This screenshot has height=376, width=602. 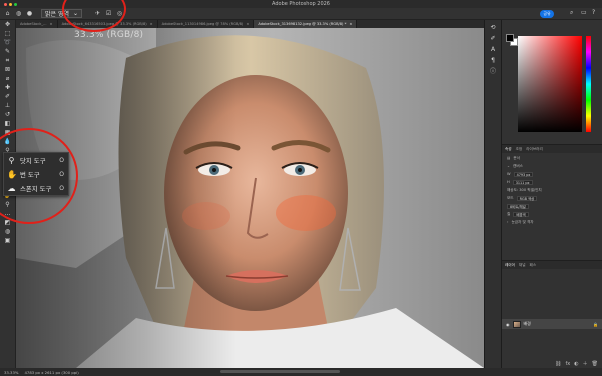 What do you see at coordinates (552, 214) in the screenshot?
I see `fill-row: 칠 배경색` at bounding box center [552, 214].